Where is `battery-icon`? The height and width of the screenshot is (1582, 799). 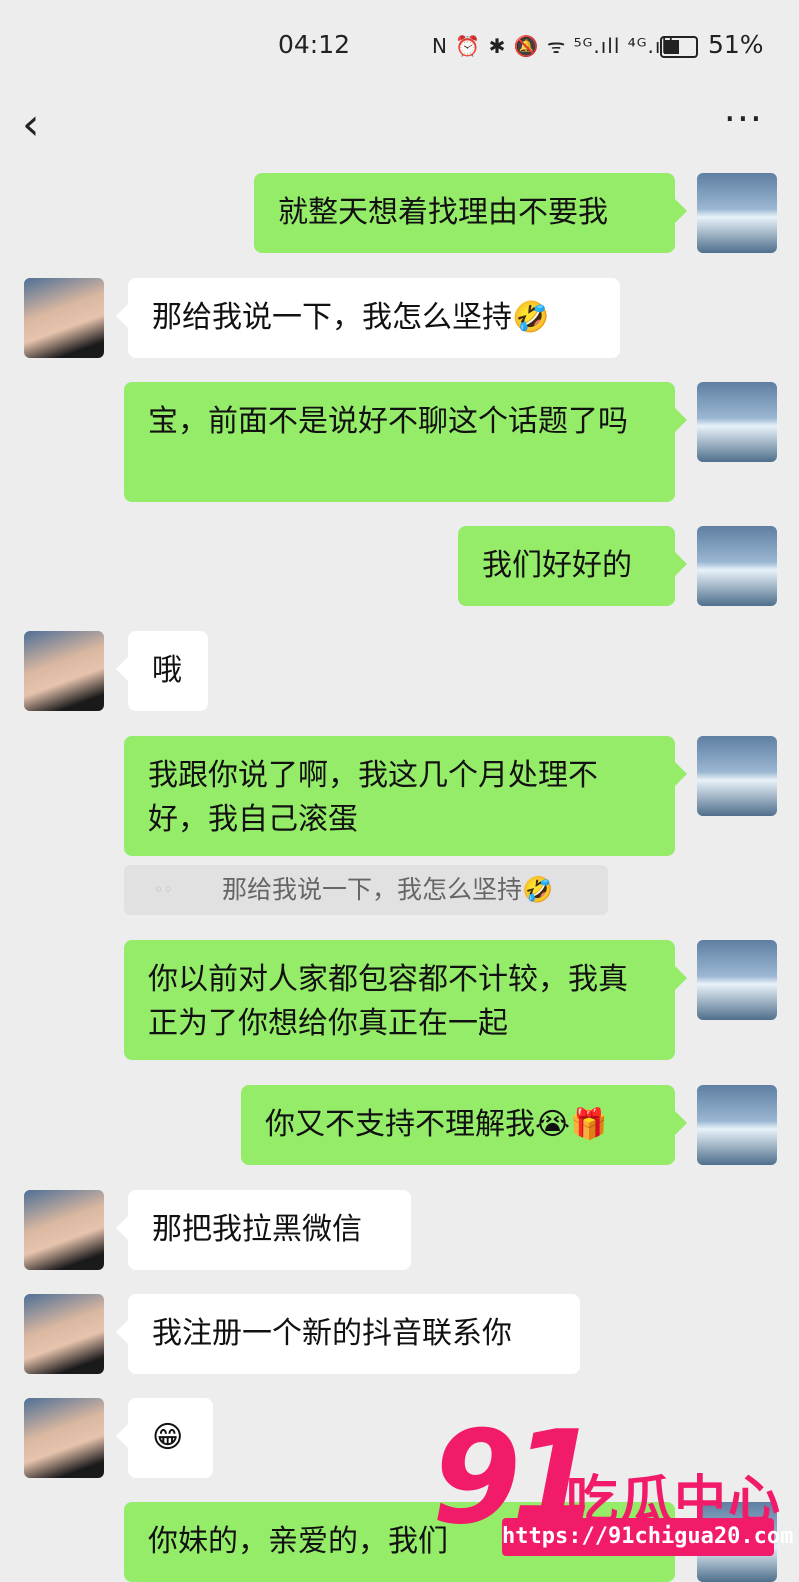
battery-icon is located at coordinates (679, 47).